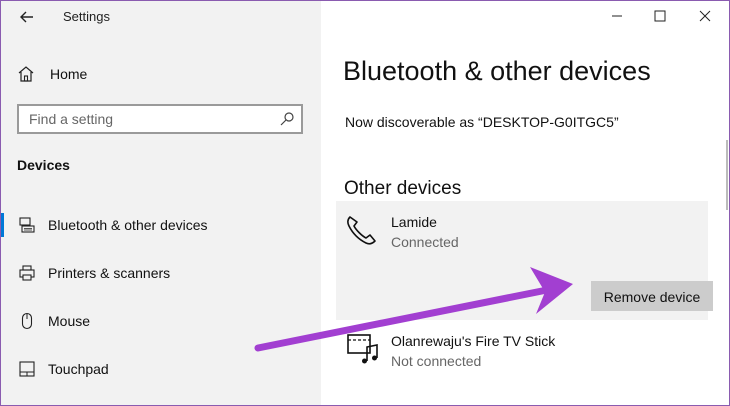 This screenshot has width=730, height=406. Describe the element at coordinates (78, 369) in the screenshot. I see `sidebar-item-label: Touchpad` at that location.